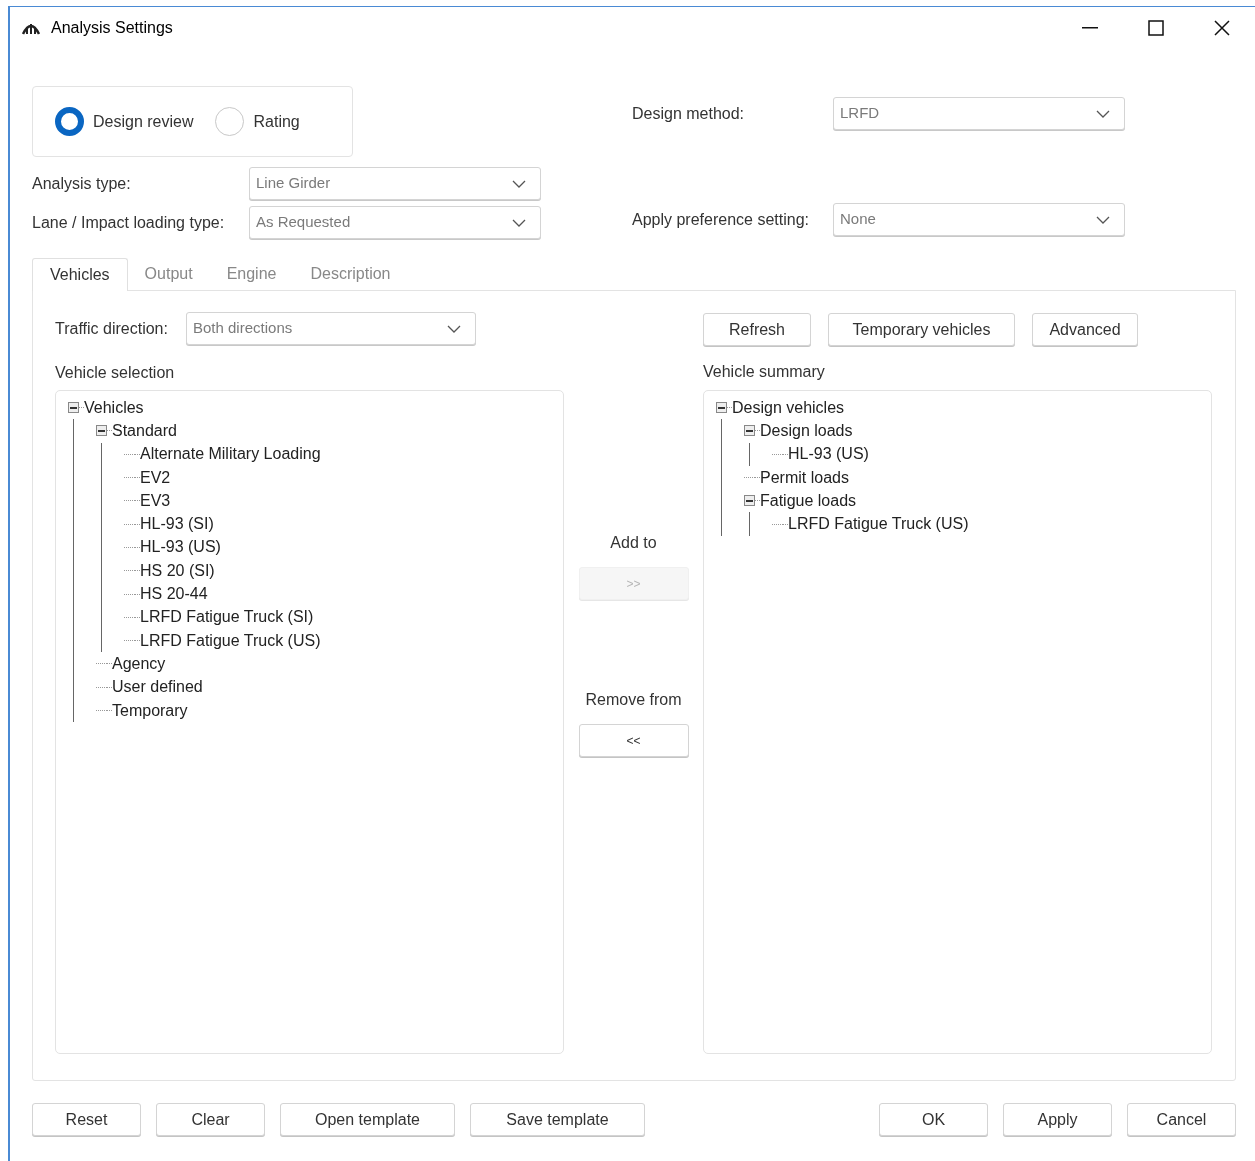 The height and width of the screenshot is (1161, 1255). What do you see at coordinates (806, 430) in the screenshot?
I see `tree-item: Design loads` at bounding box center [806, 430].